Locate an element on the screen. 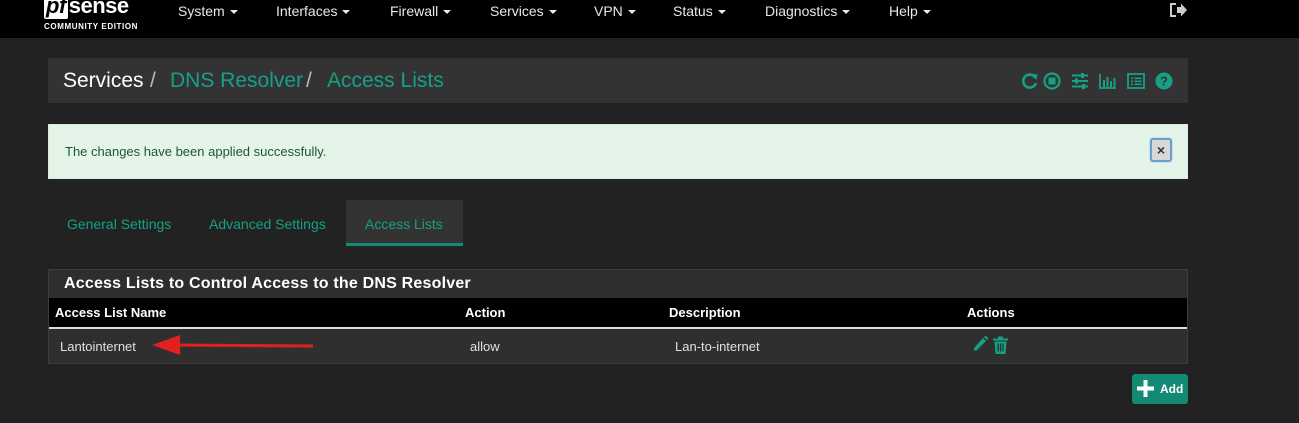 This screenshot has height=423, width=1299. delete-icon is located at coordinates (1000, 345).